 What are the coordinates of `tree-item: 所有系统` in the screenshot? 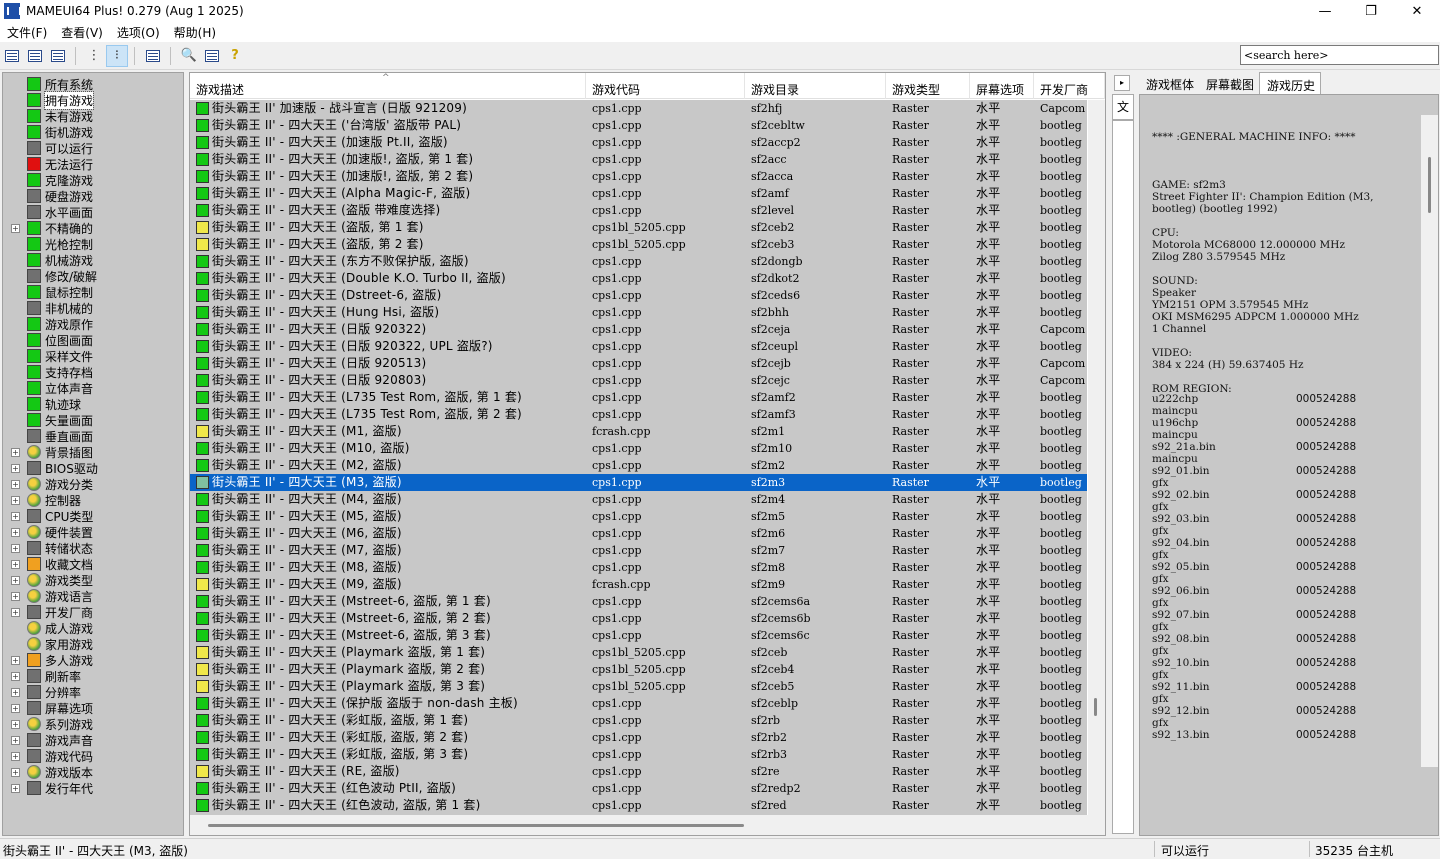 It's located at (93, 84).